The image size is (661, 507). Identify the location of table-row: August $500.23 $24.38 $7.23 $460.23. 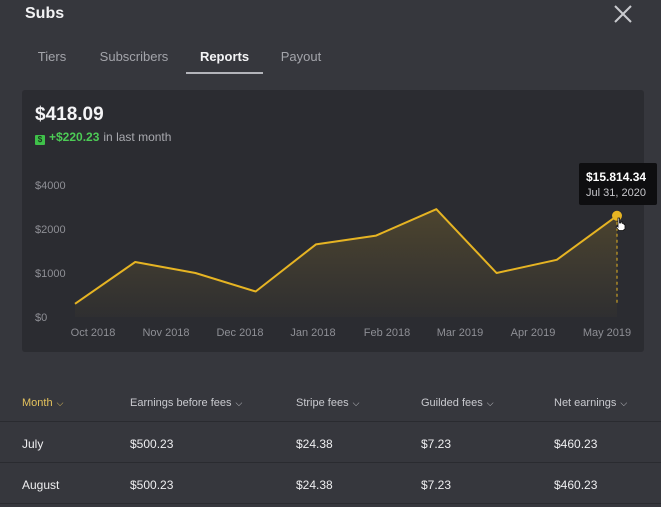
(330, 483).